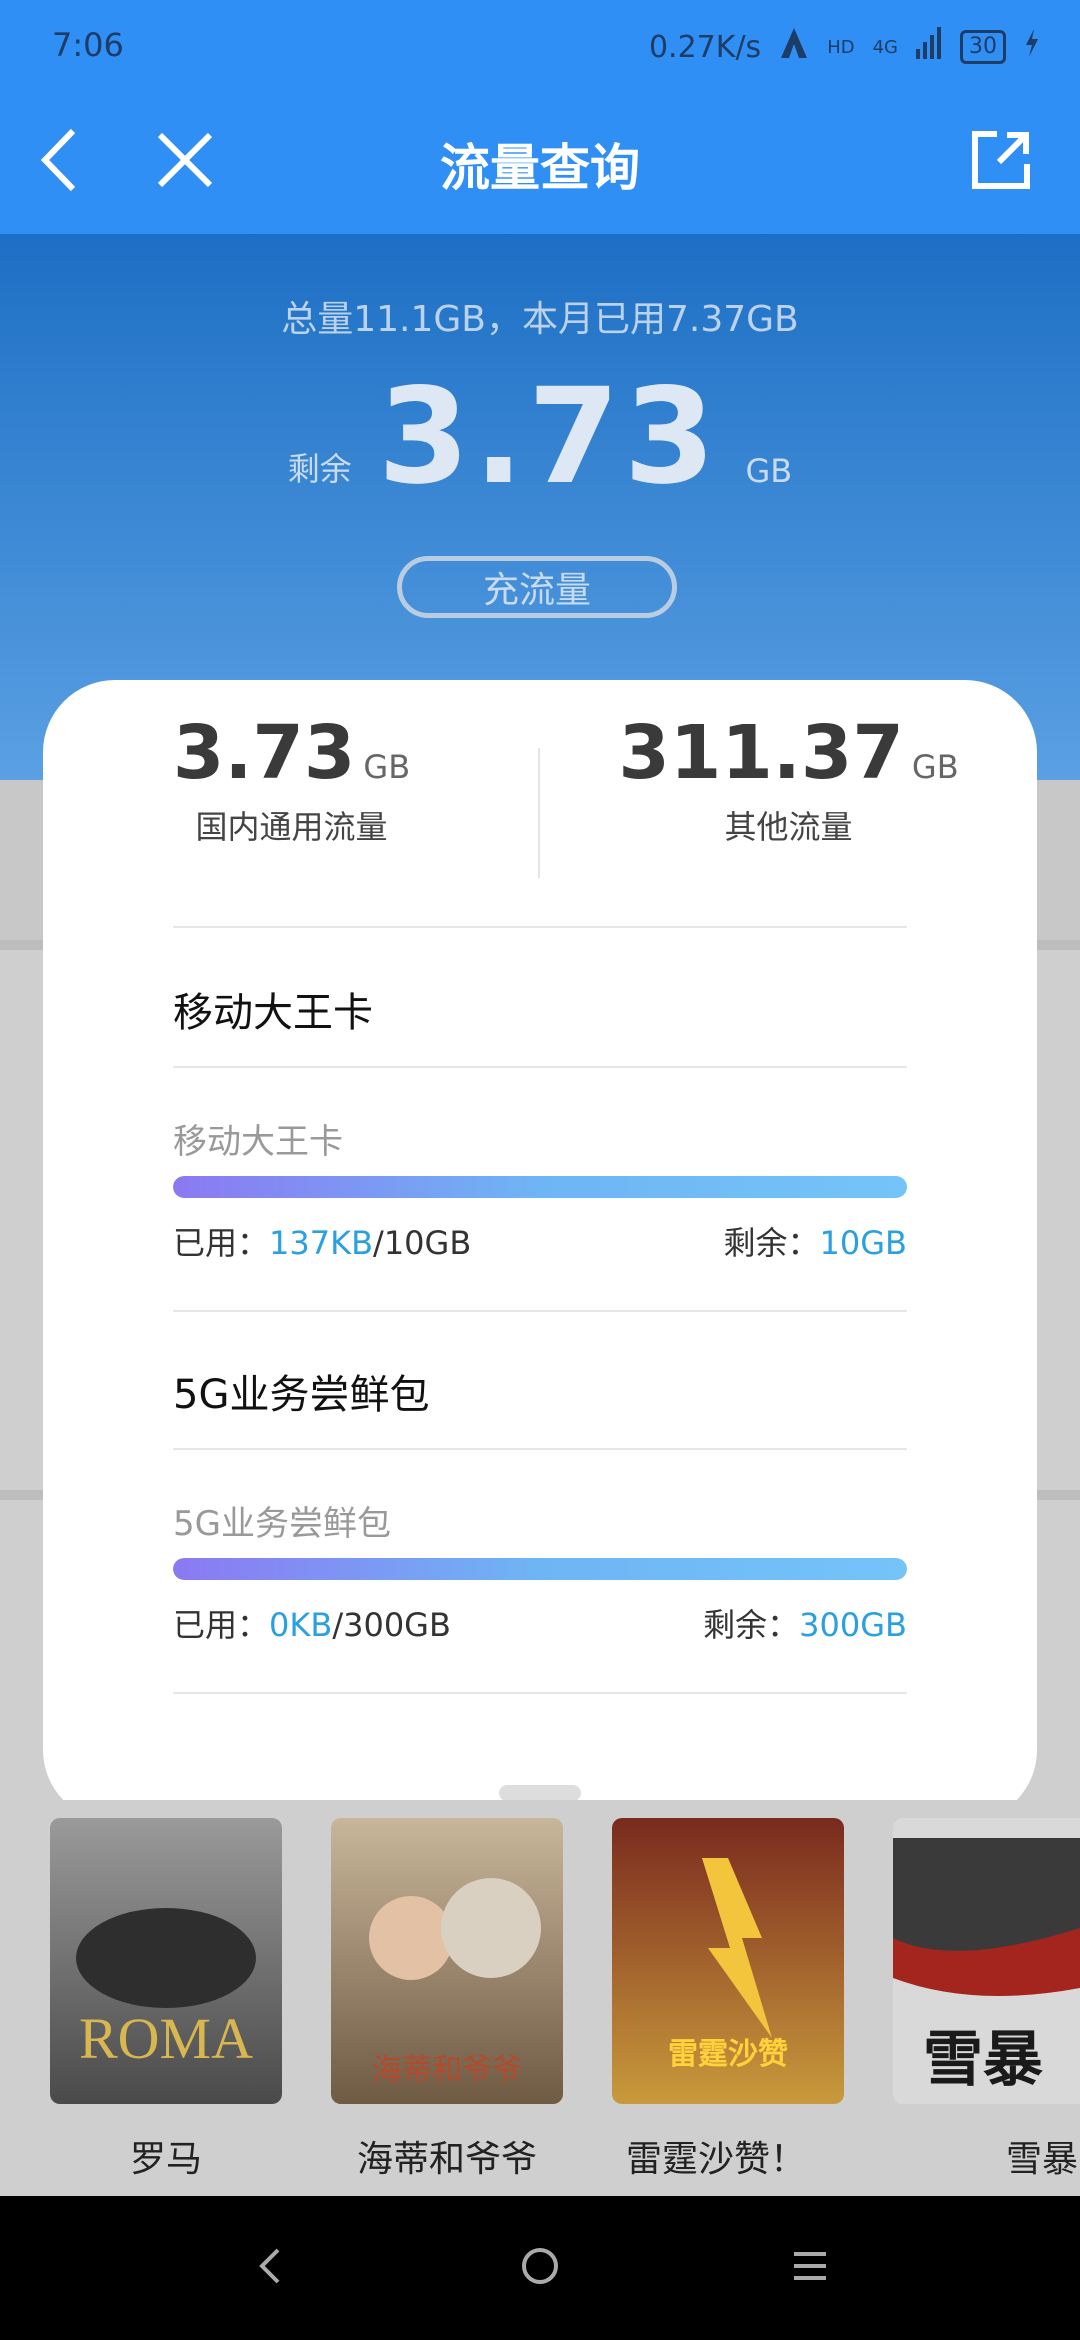  Describe the element at coordinates (540, 46) in the screenshot. I see `status-bar: 7:06 0.27K/s HD 4G 30` at that location.